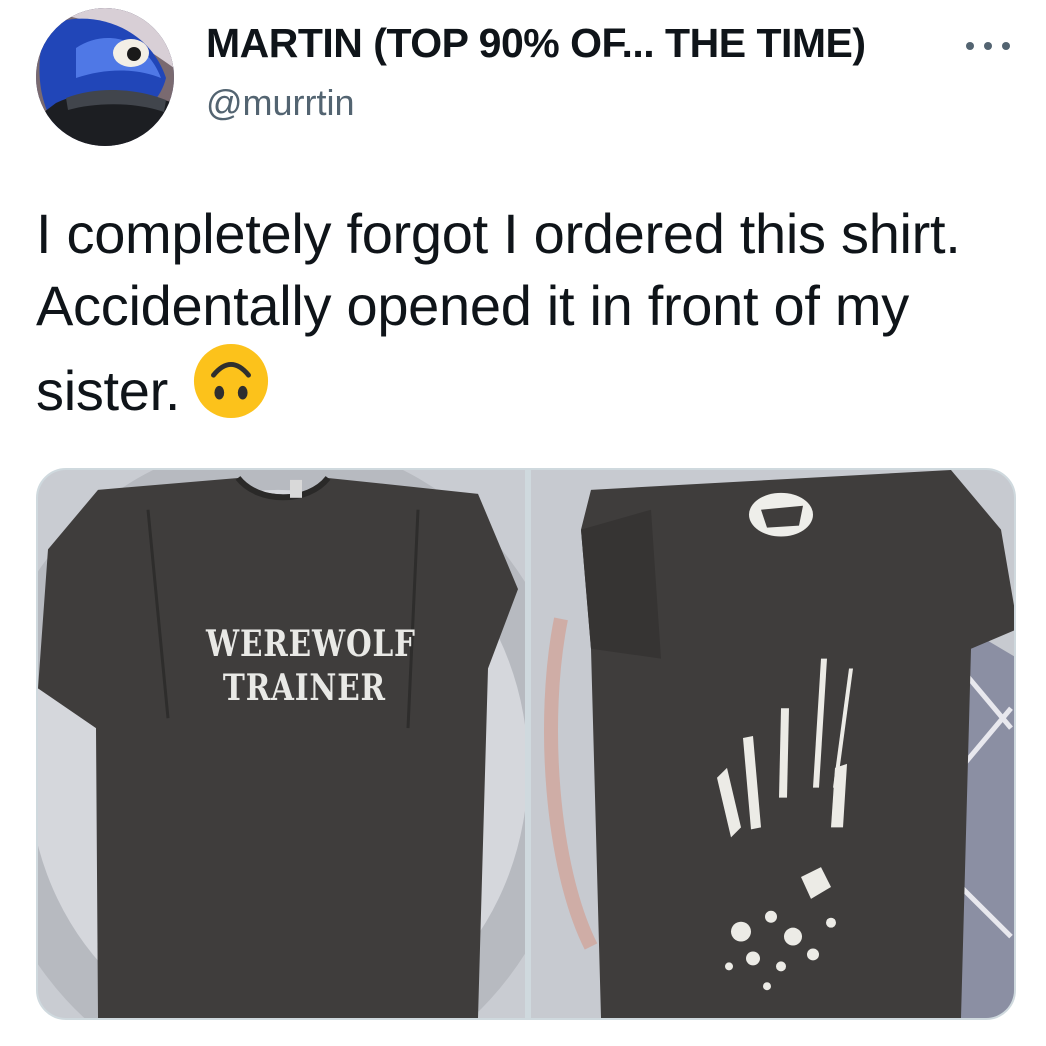 The width and height of the screenshot is (1046, 1046). I want to click on logo-icon, so click(781, 514).